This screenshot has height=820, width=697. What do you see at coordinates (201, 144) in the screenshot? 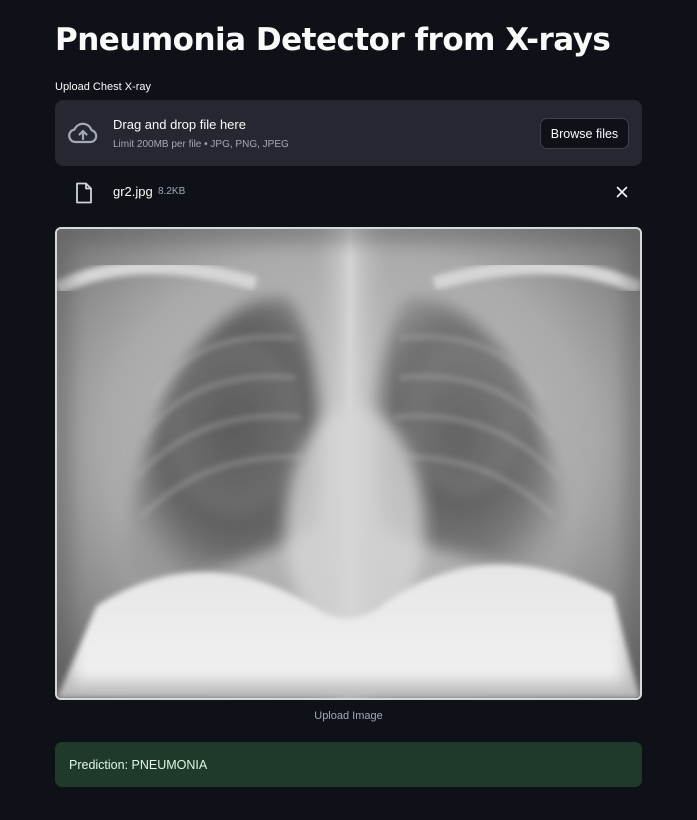
I see `dropzone-subtitle: Limit 200MB per file • JPG, PNG, JPEG` at bounding box center [201, 144].